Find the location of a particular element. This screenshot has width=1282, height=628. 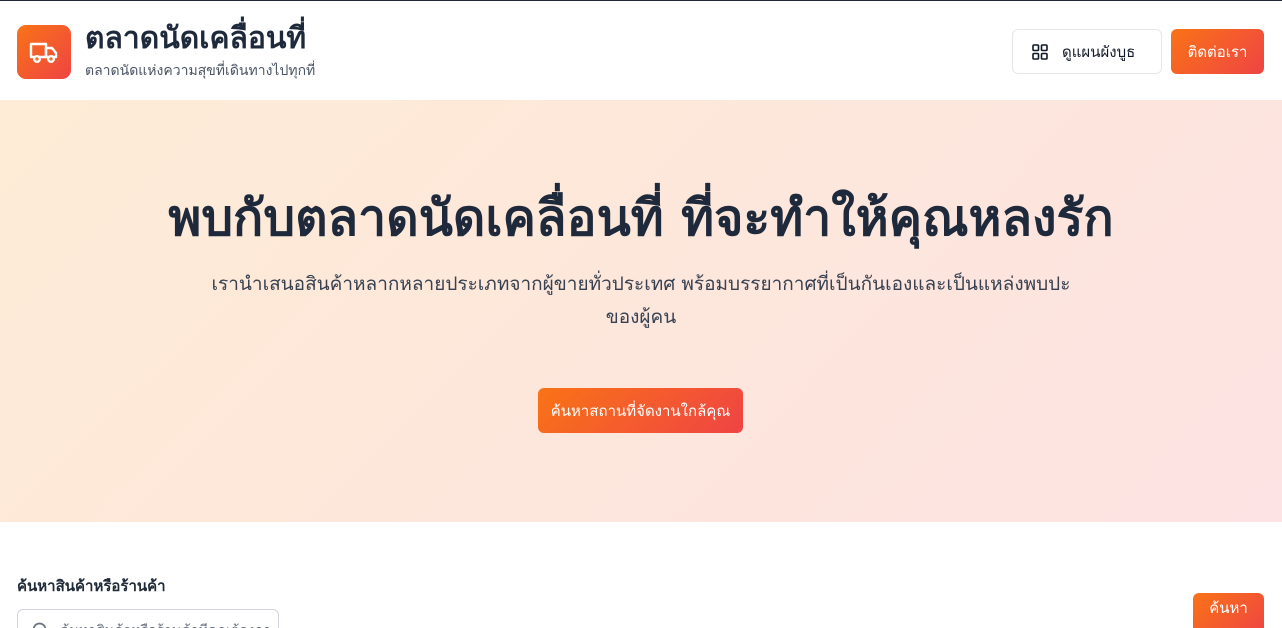

booth-map-label: ดูแผนผังบูธ is located at coordinates (1099, 51).